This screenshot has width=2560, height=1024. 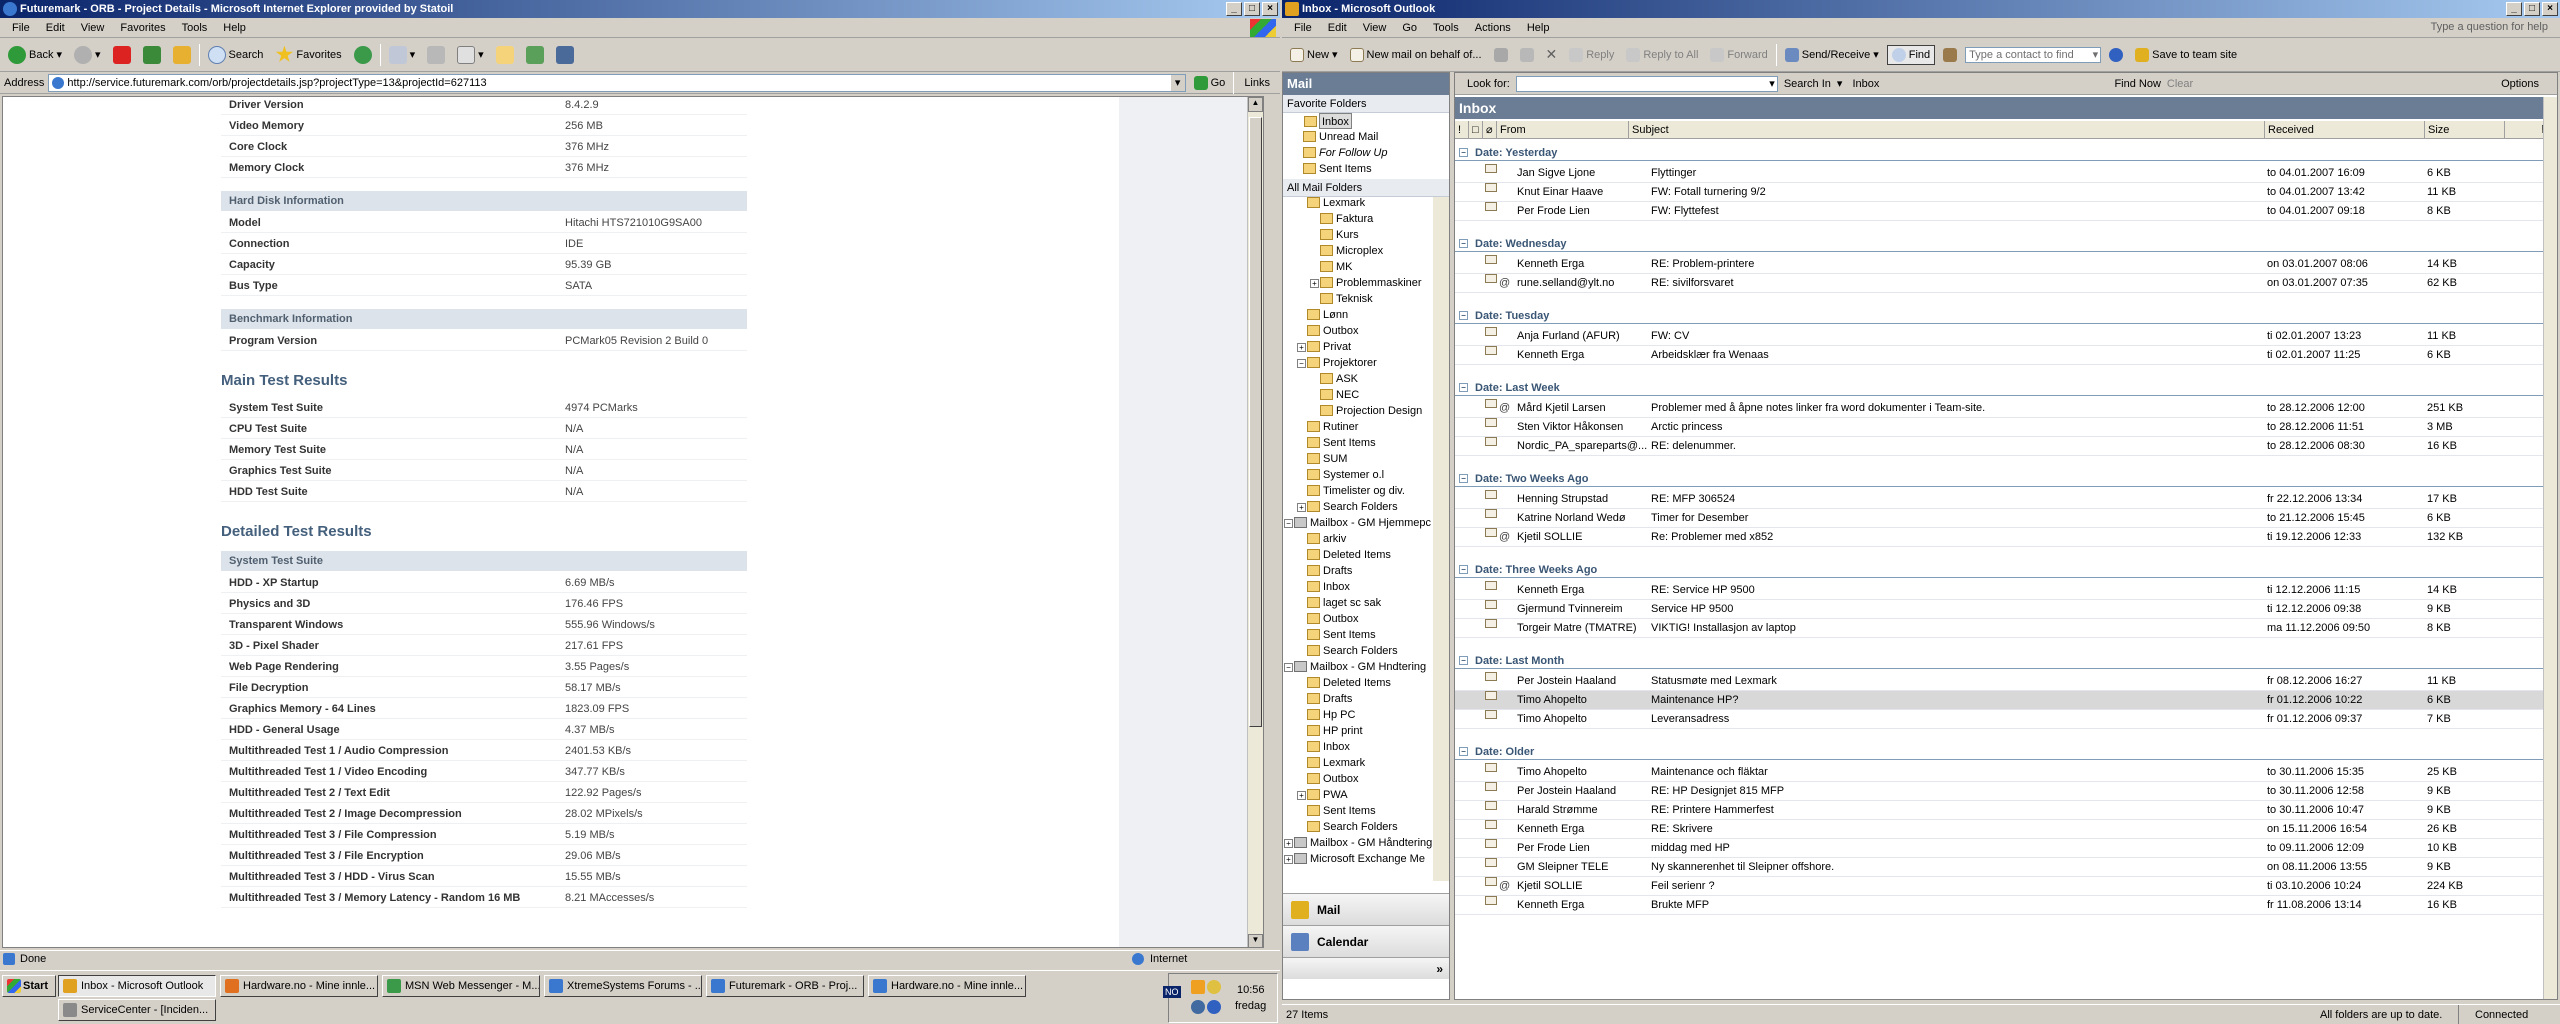 I want to click on start-button: Start, so click(x=29, y=986).